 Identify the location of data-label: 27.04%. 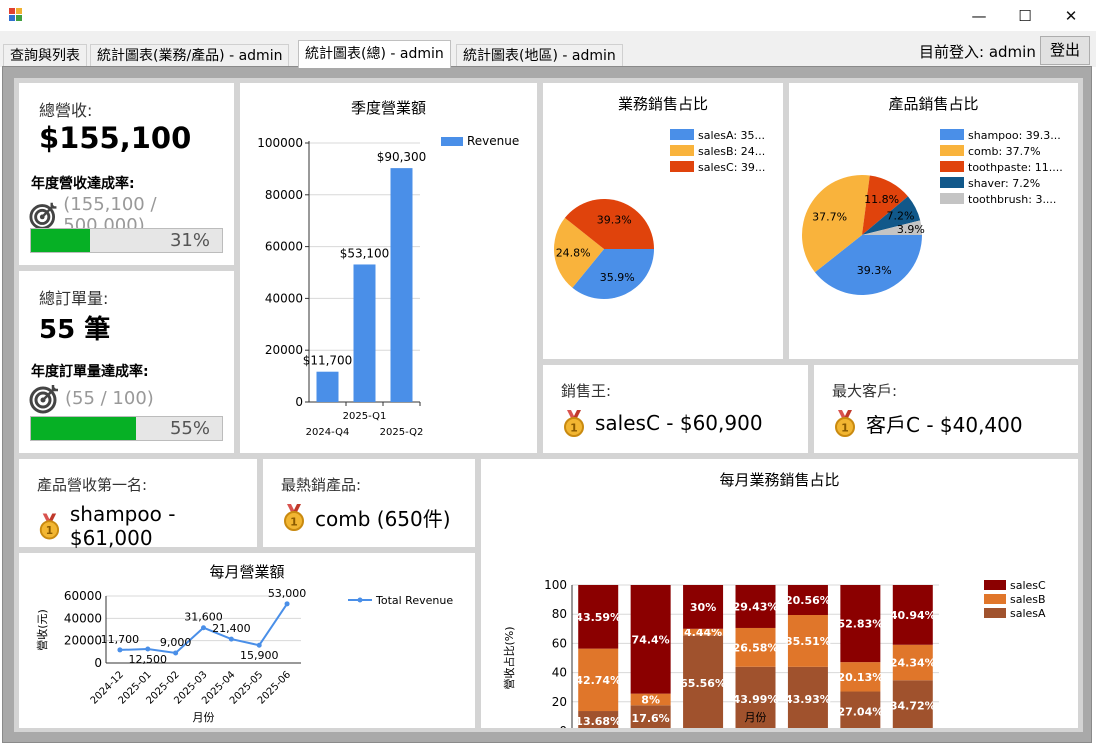
(860, 711).